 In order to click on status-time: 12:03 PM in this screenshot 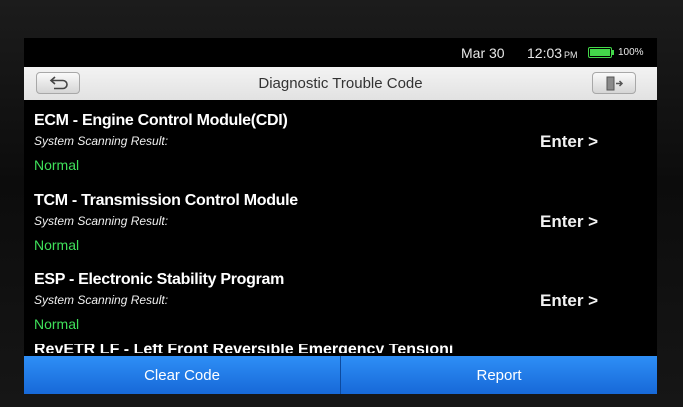, I will do `click(552, 53)`.